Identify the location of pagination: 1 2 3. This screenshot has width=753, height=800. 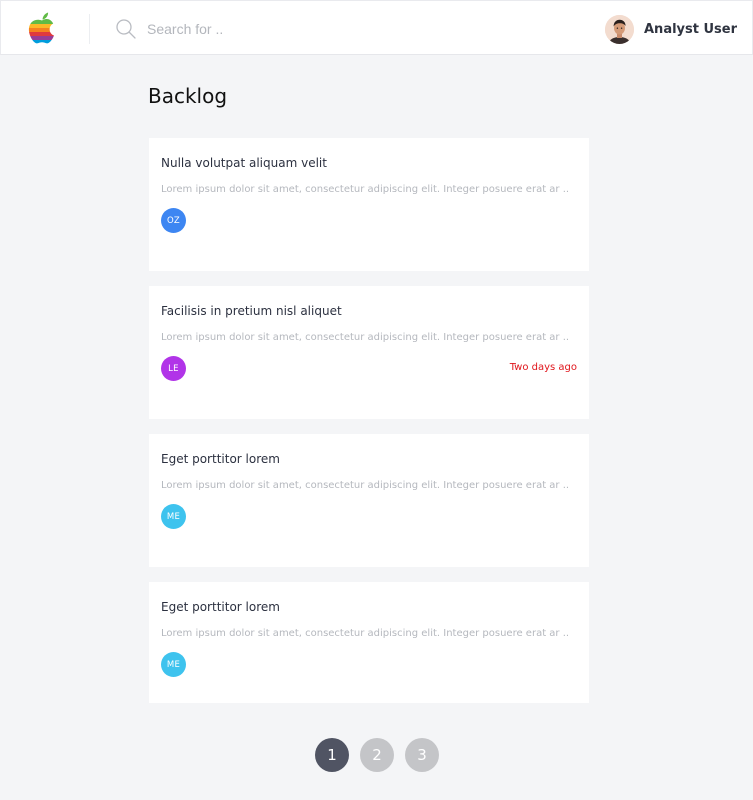
(377, 755).